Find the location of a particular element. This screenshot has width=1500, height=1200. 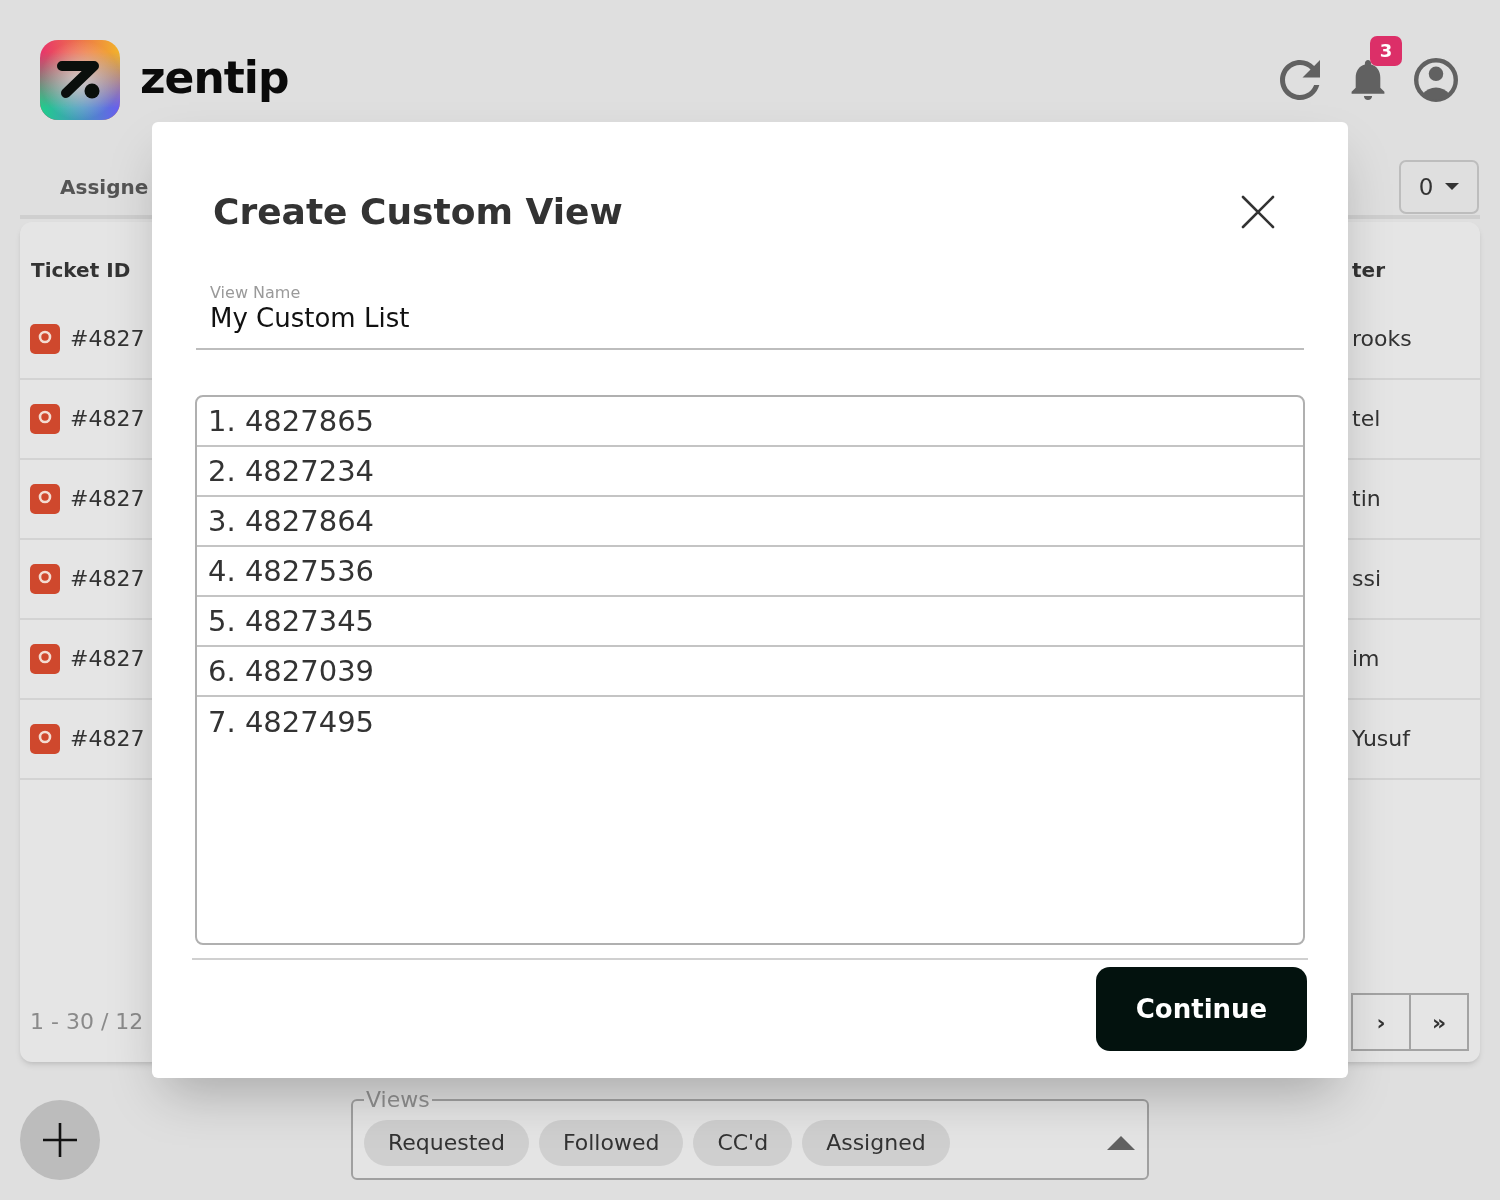

page-range: 1 - 30 / 12 is located at coordinates (87, 1022).